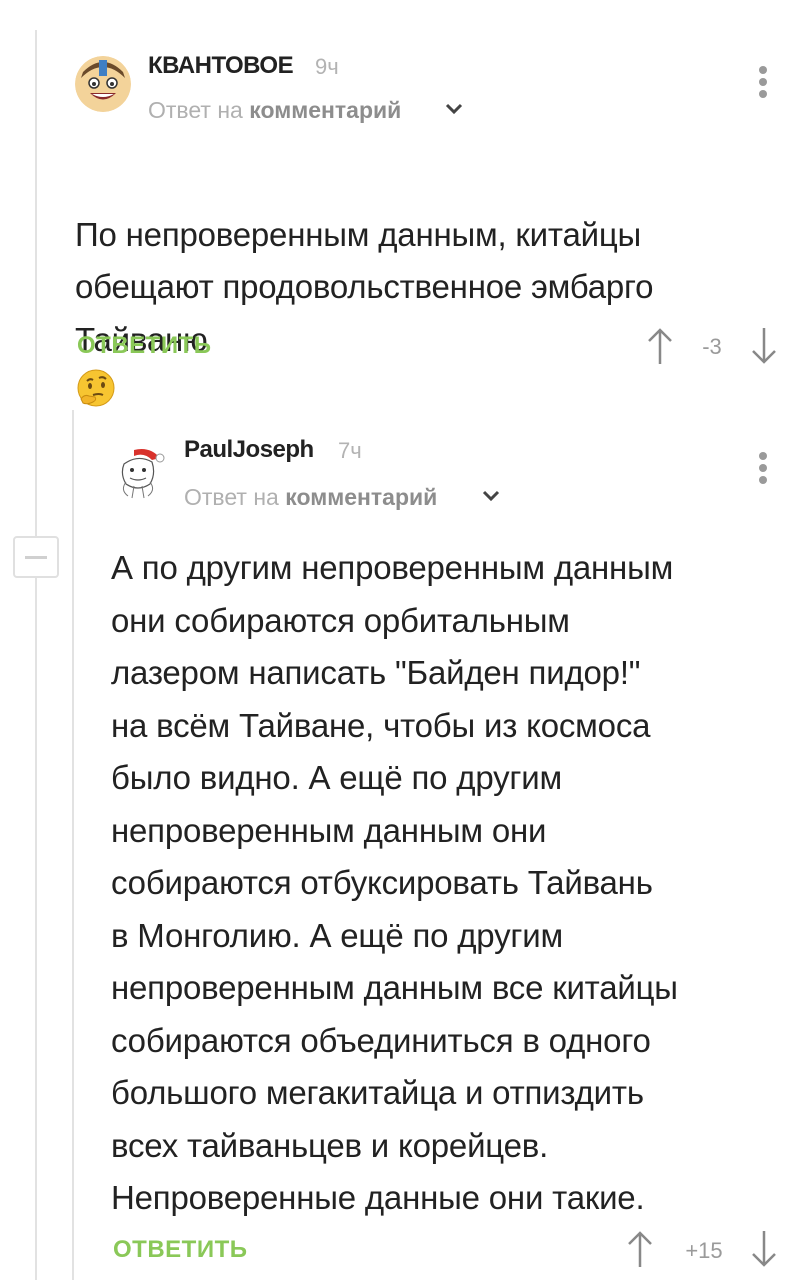 The height and width of the screenshot is (1280, 811). What do you see at coordinates (640, 1249) in the screenshot?
I see `upvote-arrow-icon` at bounding box center [640, 1249].